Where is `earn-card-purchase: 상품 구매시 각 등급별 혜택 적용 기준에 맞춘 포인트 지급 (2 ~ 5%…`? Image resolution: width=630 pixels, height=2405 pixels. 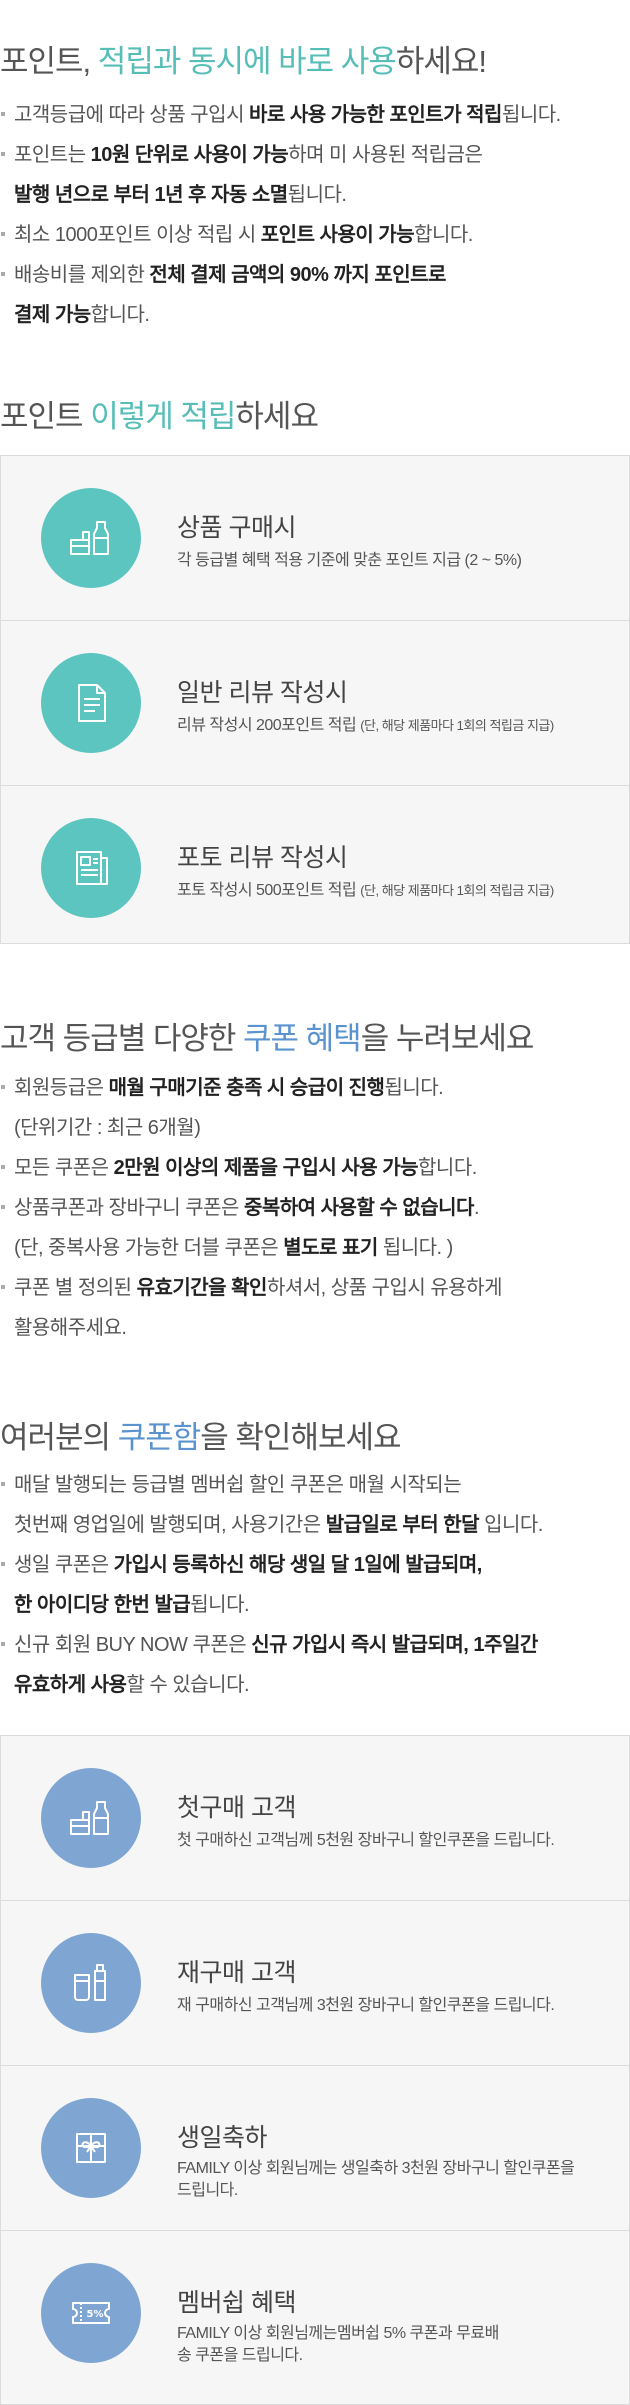
earn-card-purchase: 상품 구매시 각 등급별 혜택 적용 기준에 맞춘 포인트 지급 (2 ~ 5%… is located at coordinates (315, 538).